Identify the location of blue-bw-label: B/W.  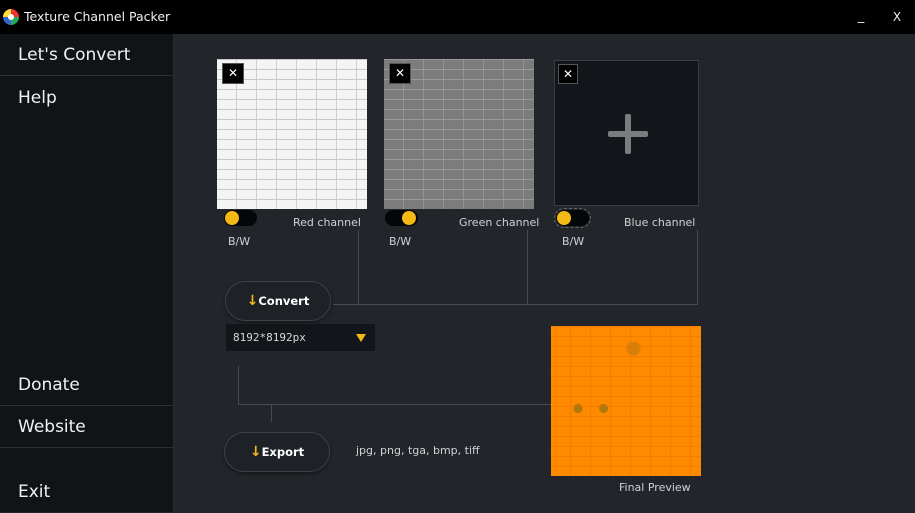
(573, 241).